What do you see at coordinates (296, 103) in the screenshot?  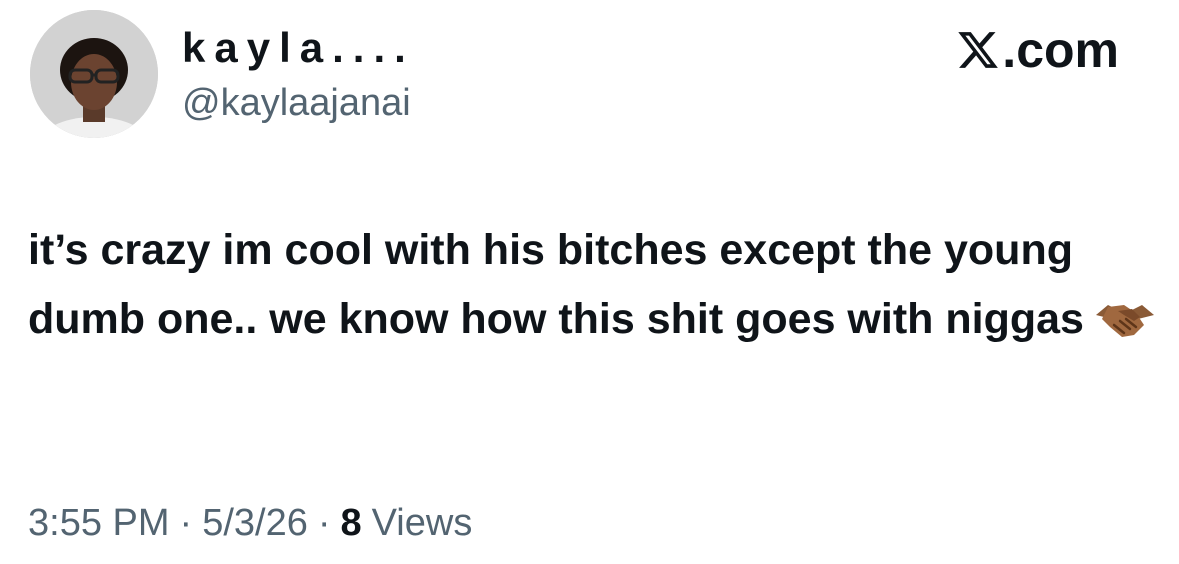 I see `author-handle: @kaylaajanai` at bounding box center [296, 103].